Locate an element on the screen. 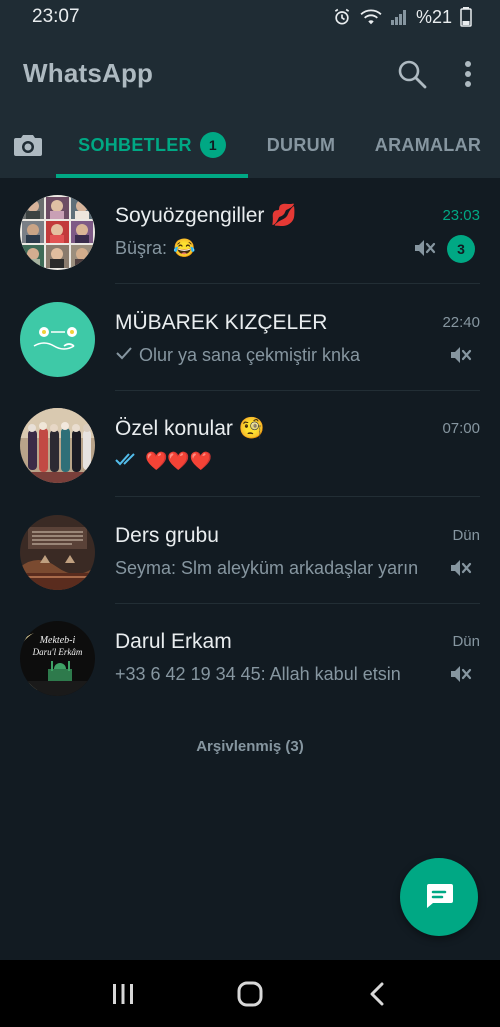  new-chat-button is located at coordinates (439, 897).